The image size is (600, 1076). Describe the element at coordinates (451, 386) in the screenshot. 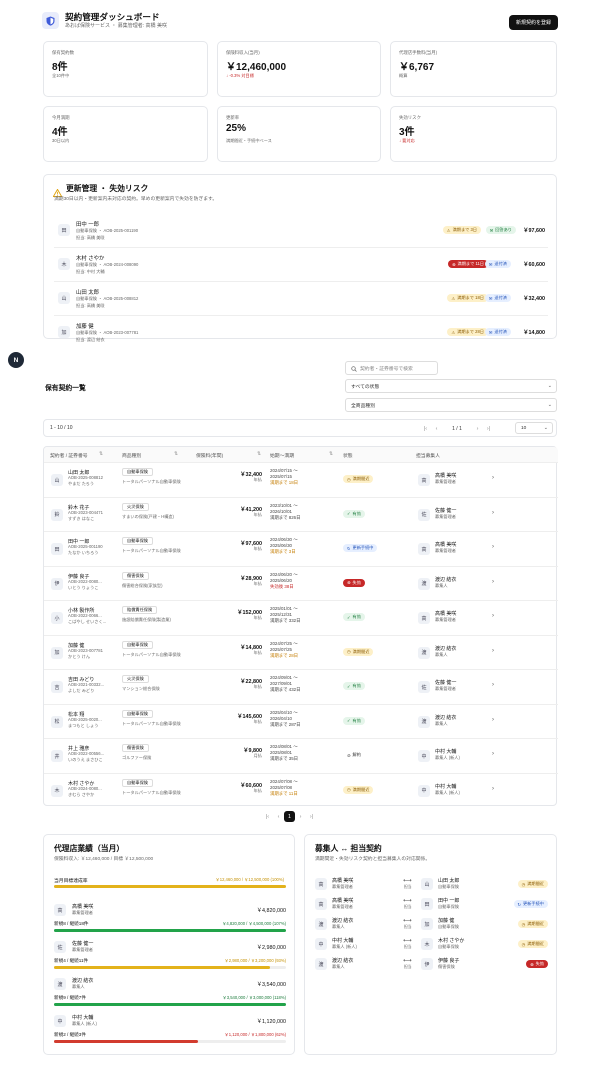

I see `status-filter-select: すべての状態 ⌄` at that location.